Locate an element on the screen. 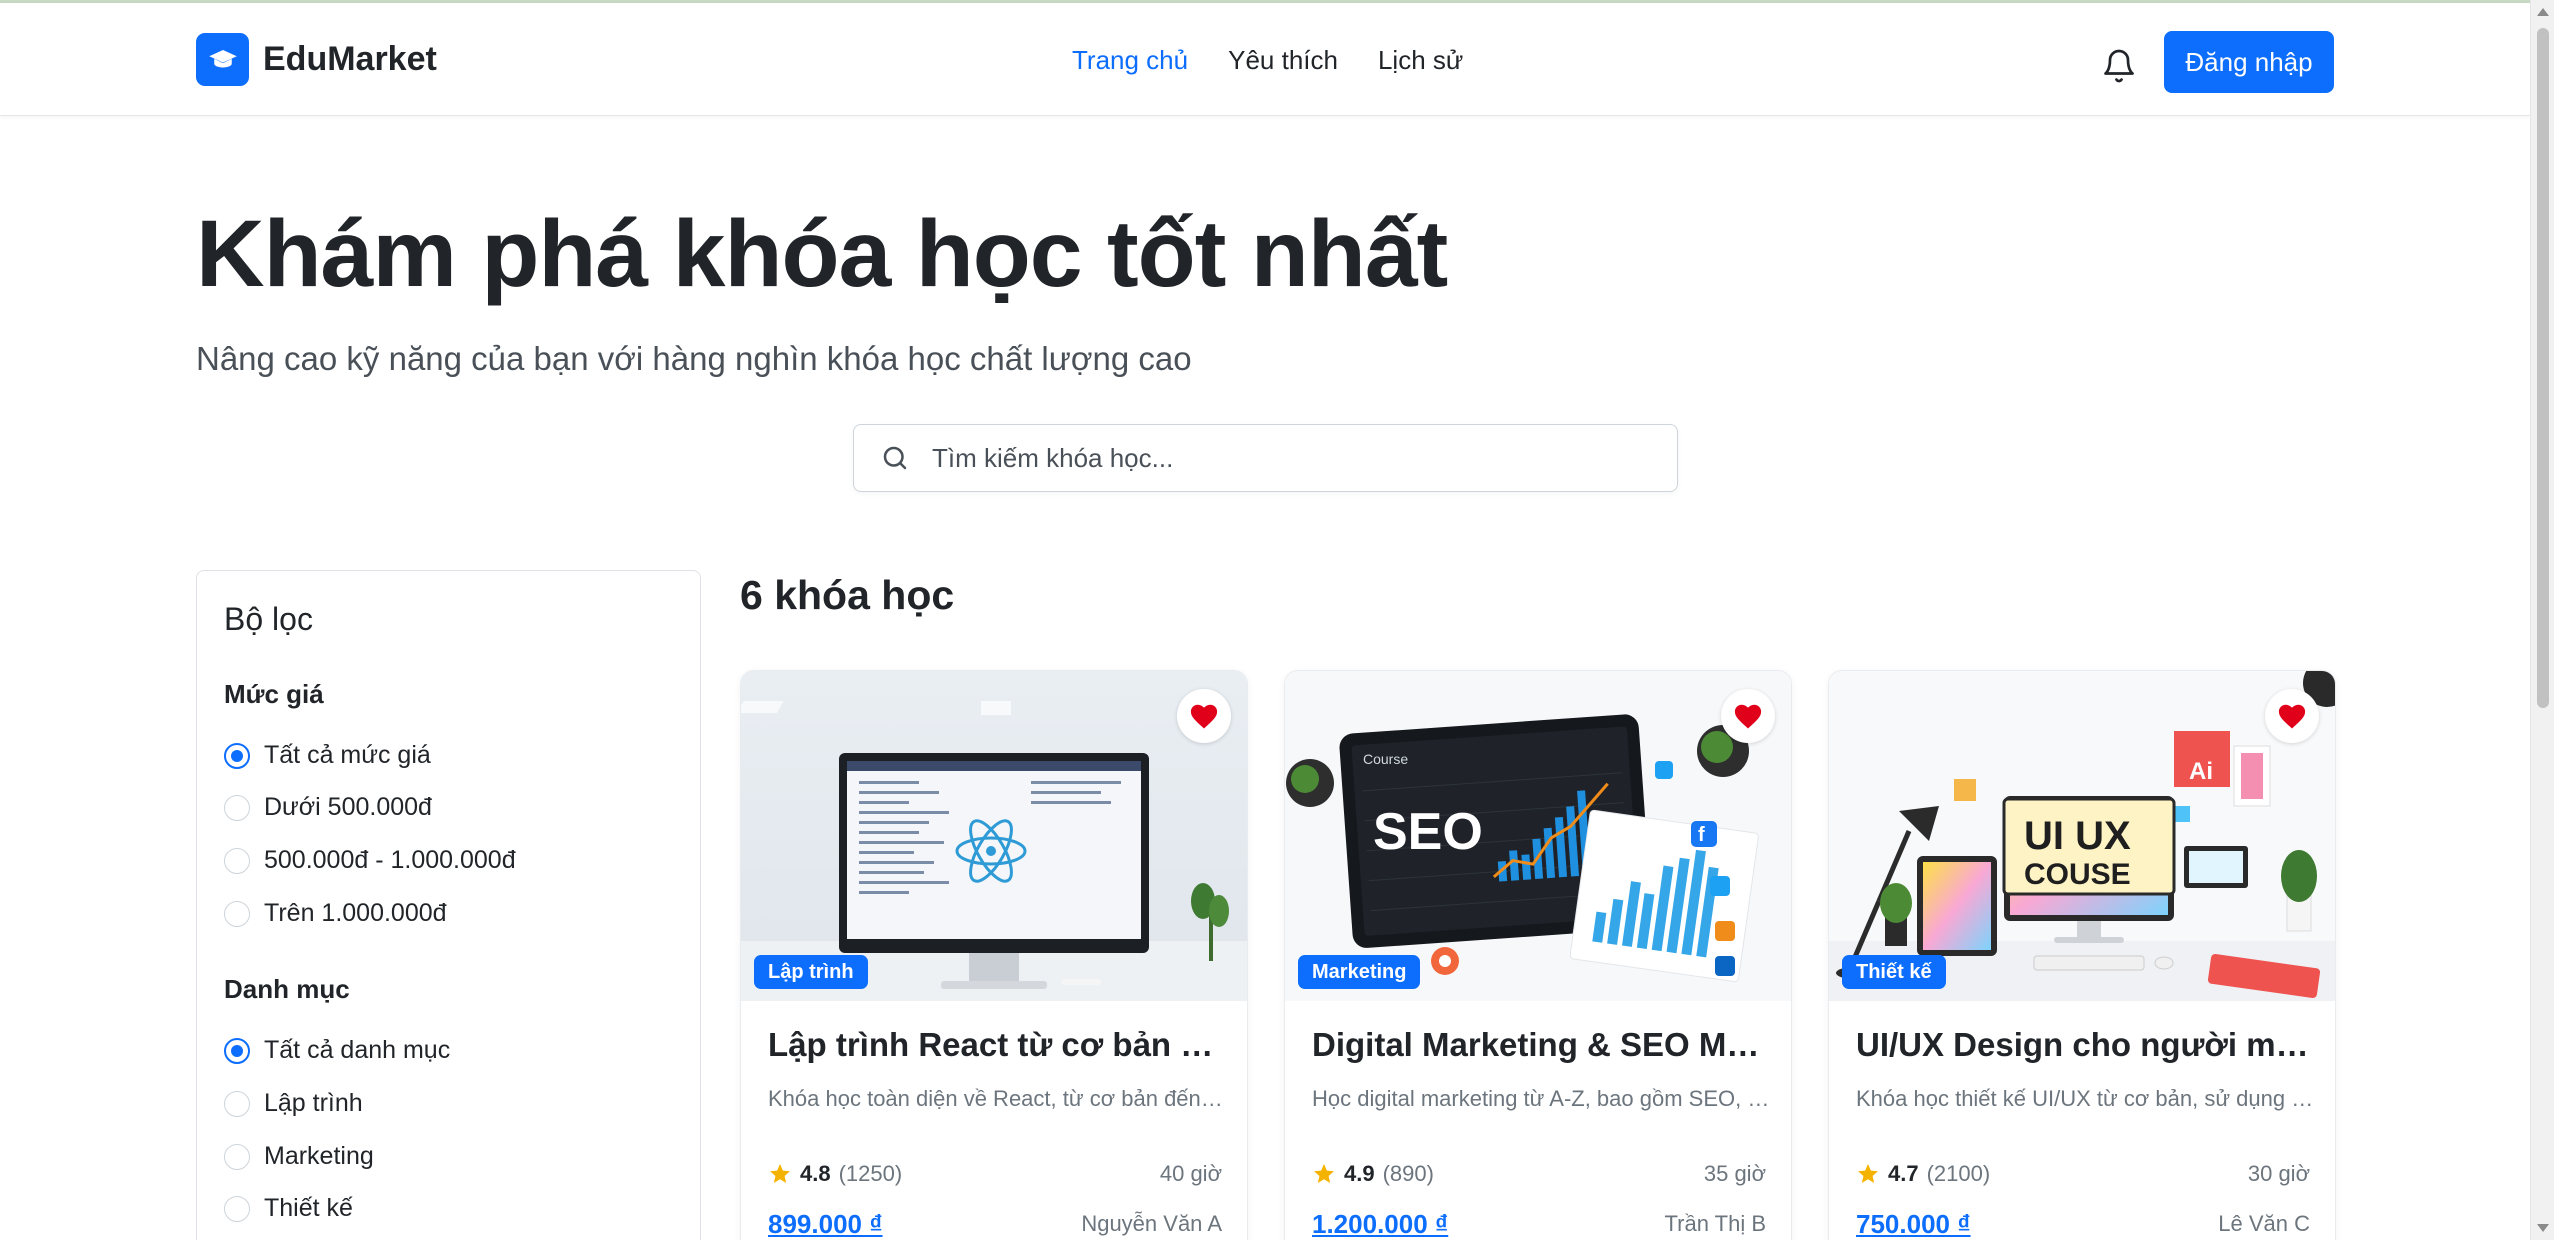 The width and height of the screenshot is (2554, 1240). rating-value: 4.9 is located at coordinates (1359, 1173).